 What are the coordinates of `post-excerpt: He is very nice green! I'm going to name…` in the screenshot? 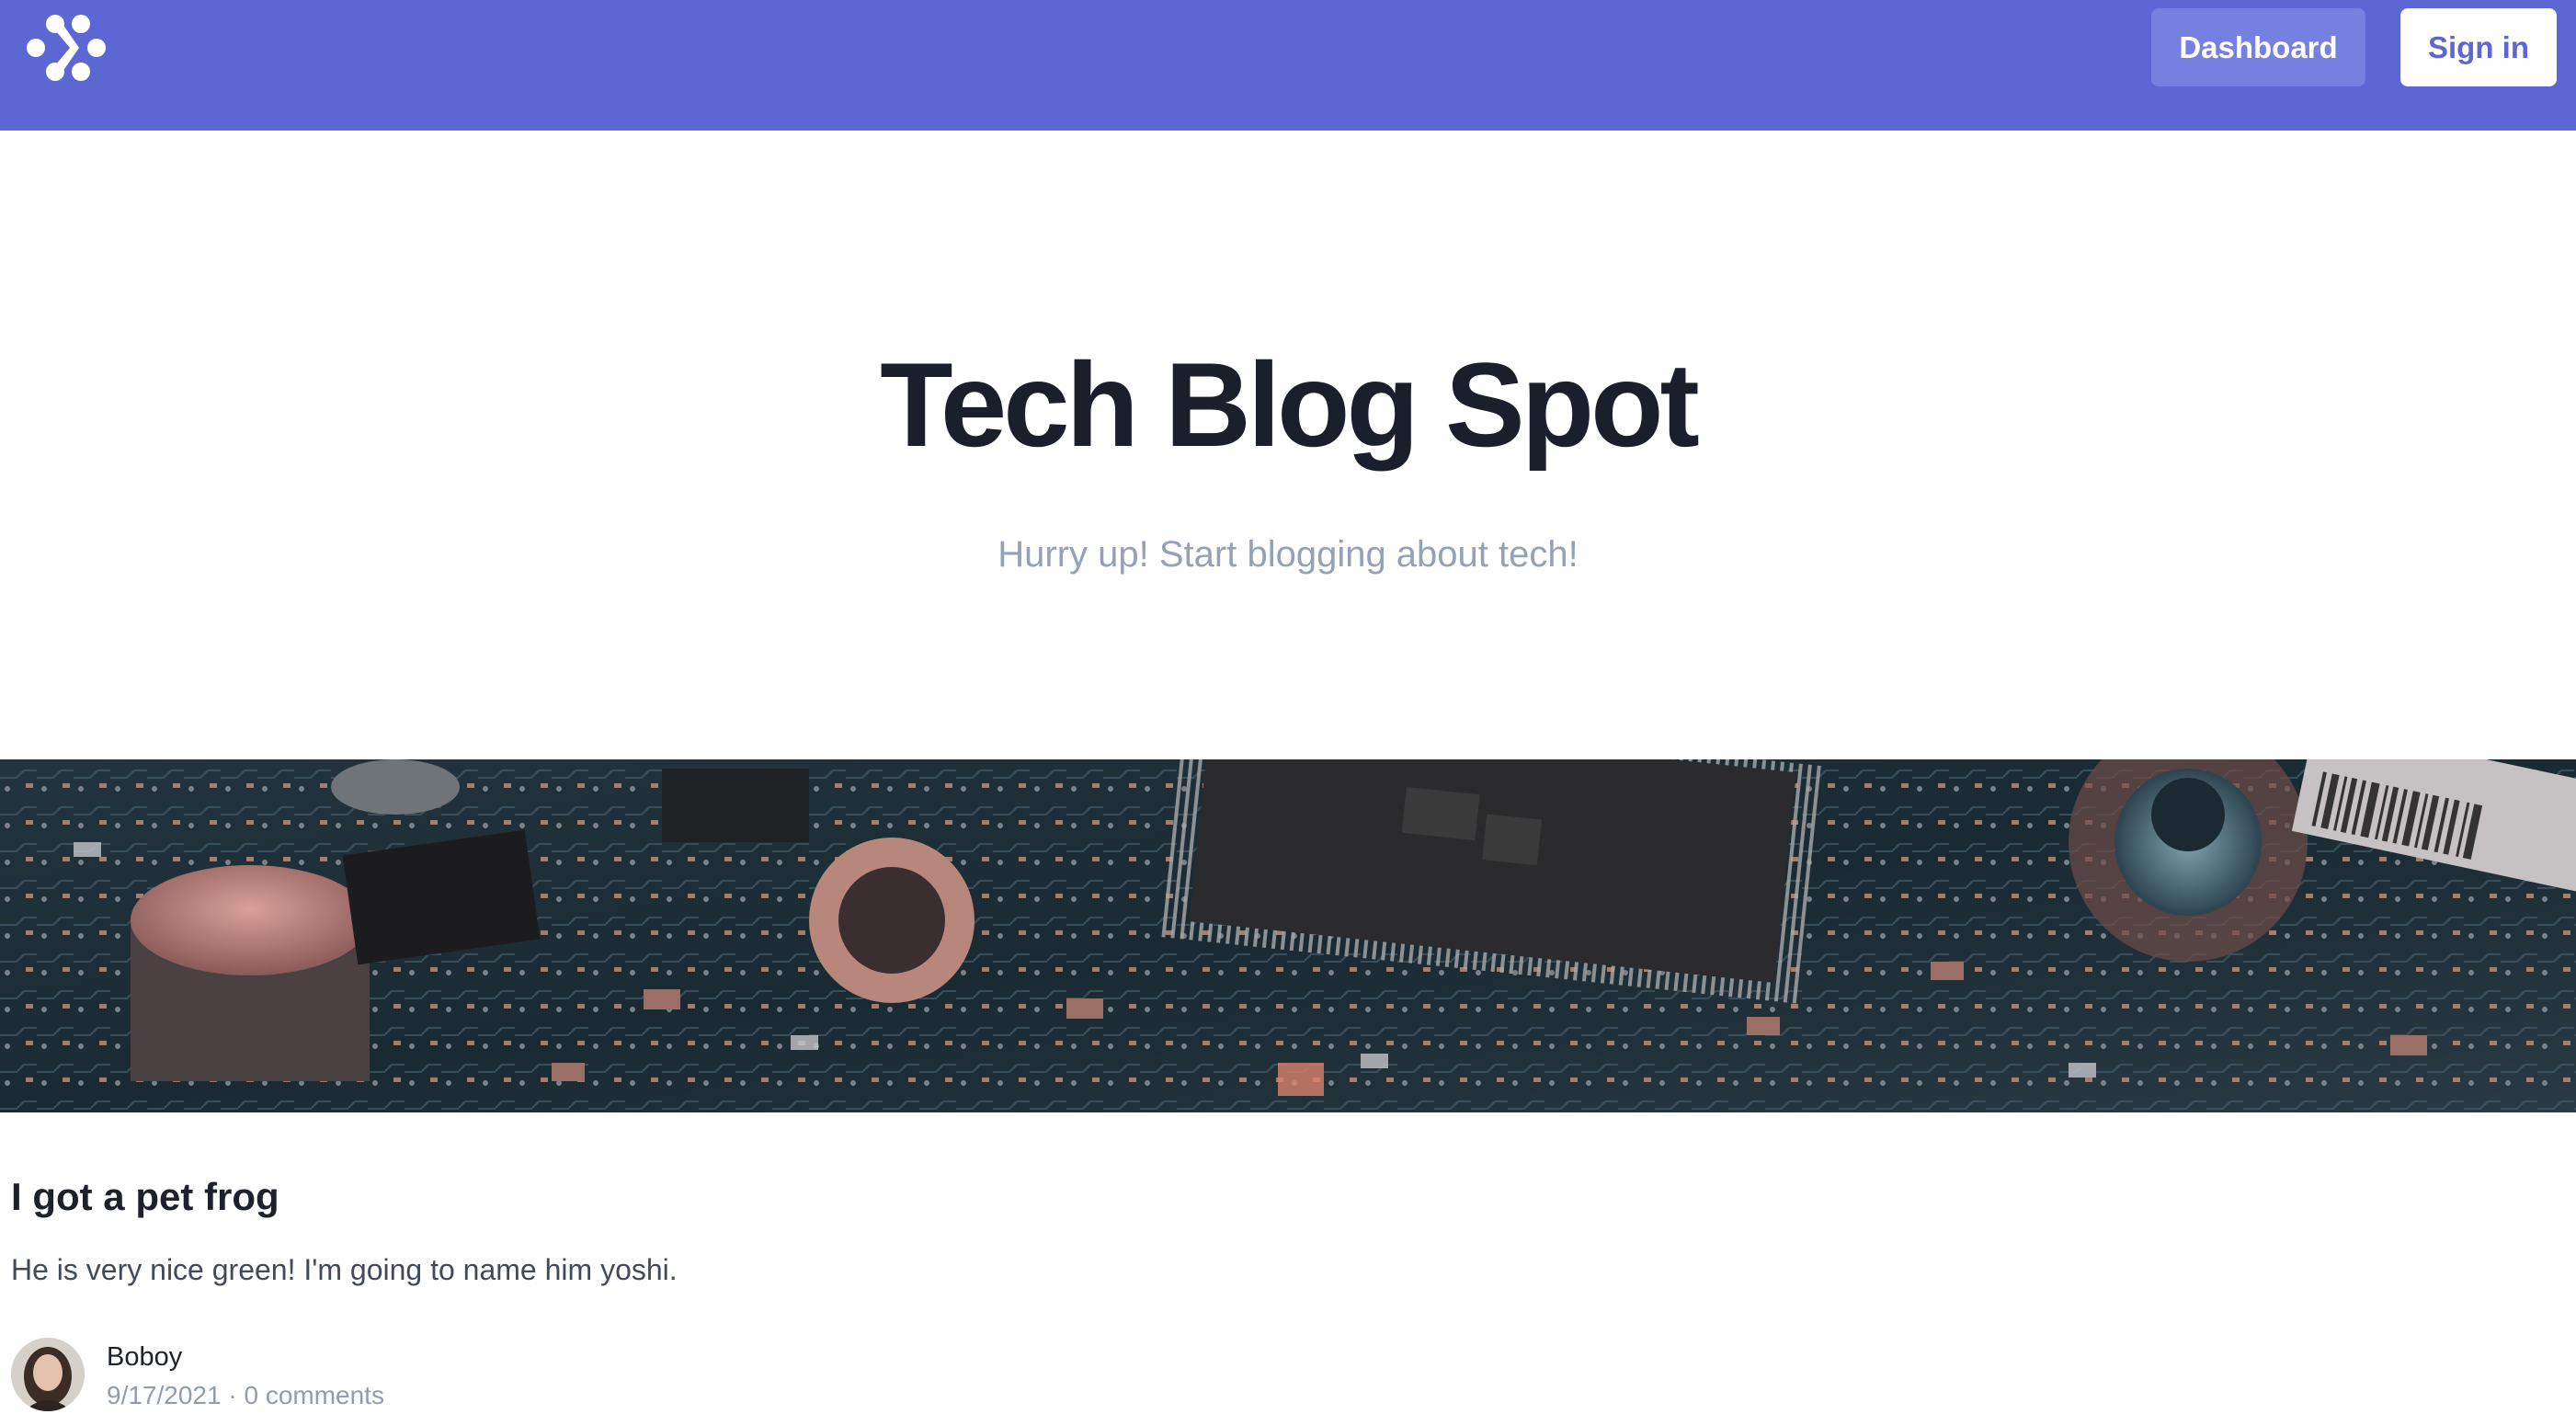 It's located at (344, 1269).